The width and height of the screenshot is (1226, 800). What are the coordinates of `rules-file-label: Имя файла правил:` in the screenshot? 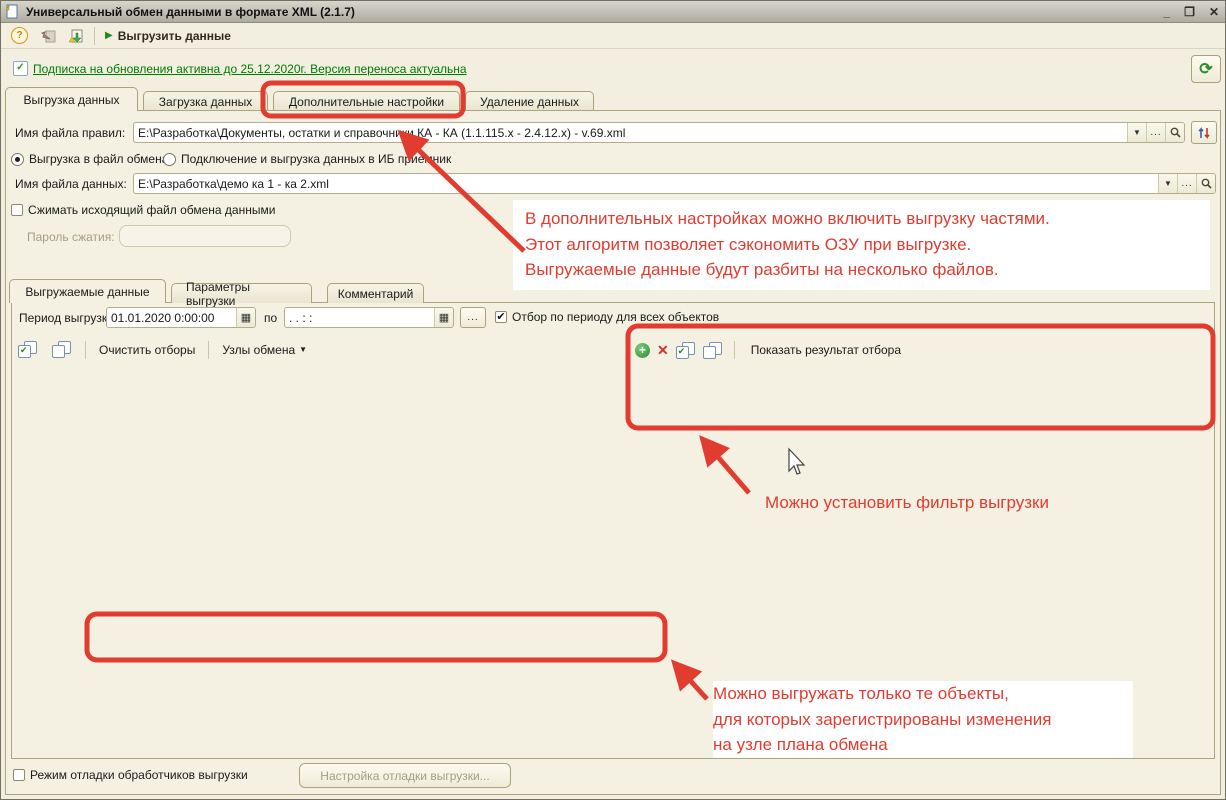 It's located at (70, 133).